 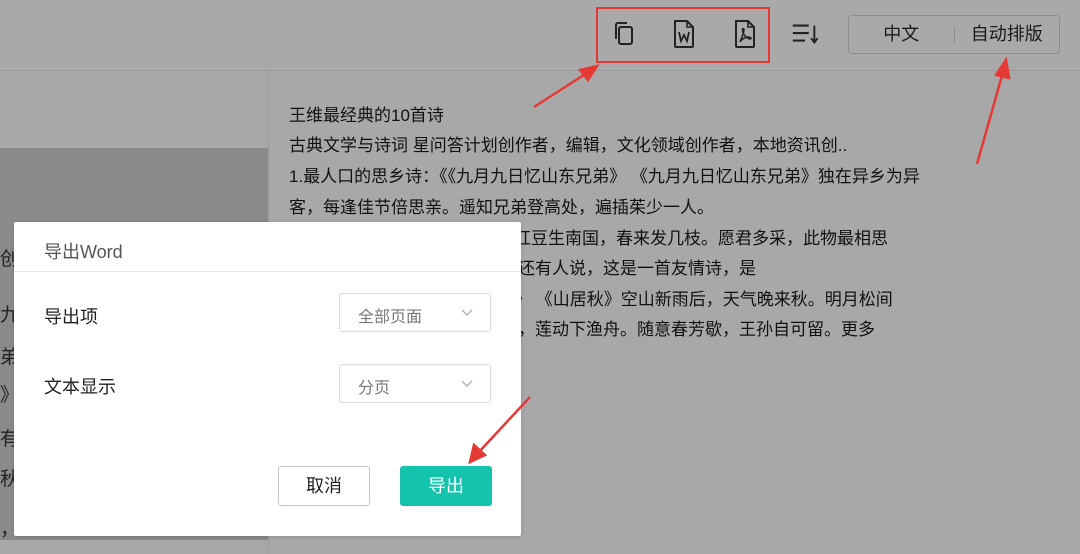 What do you see at coordinates (7, 479) in the screenshot?
I see `left-text-fragment: 秋` at bounding box center [7, 479].